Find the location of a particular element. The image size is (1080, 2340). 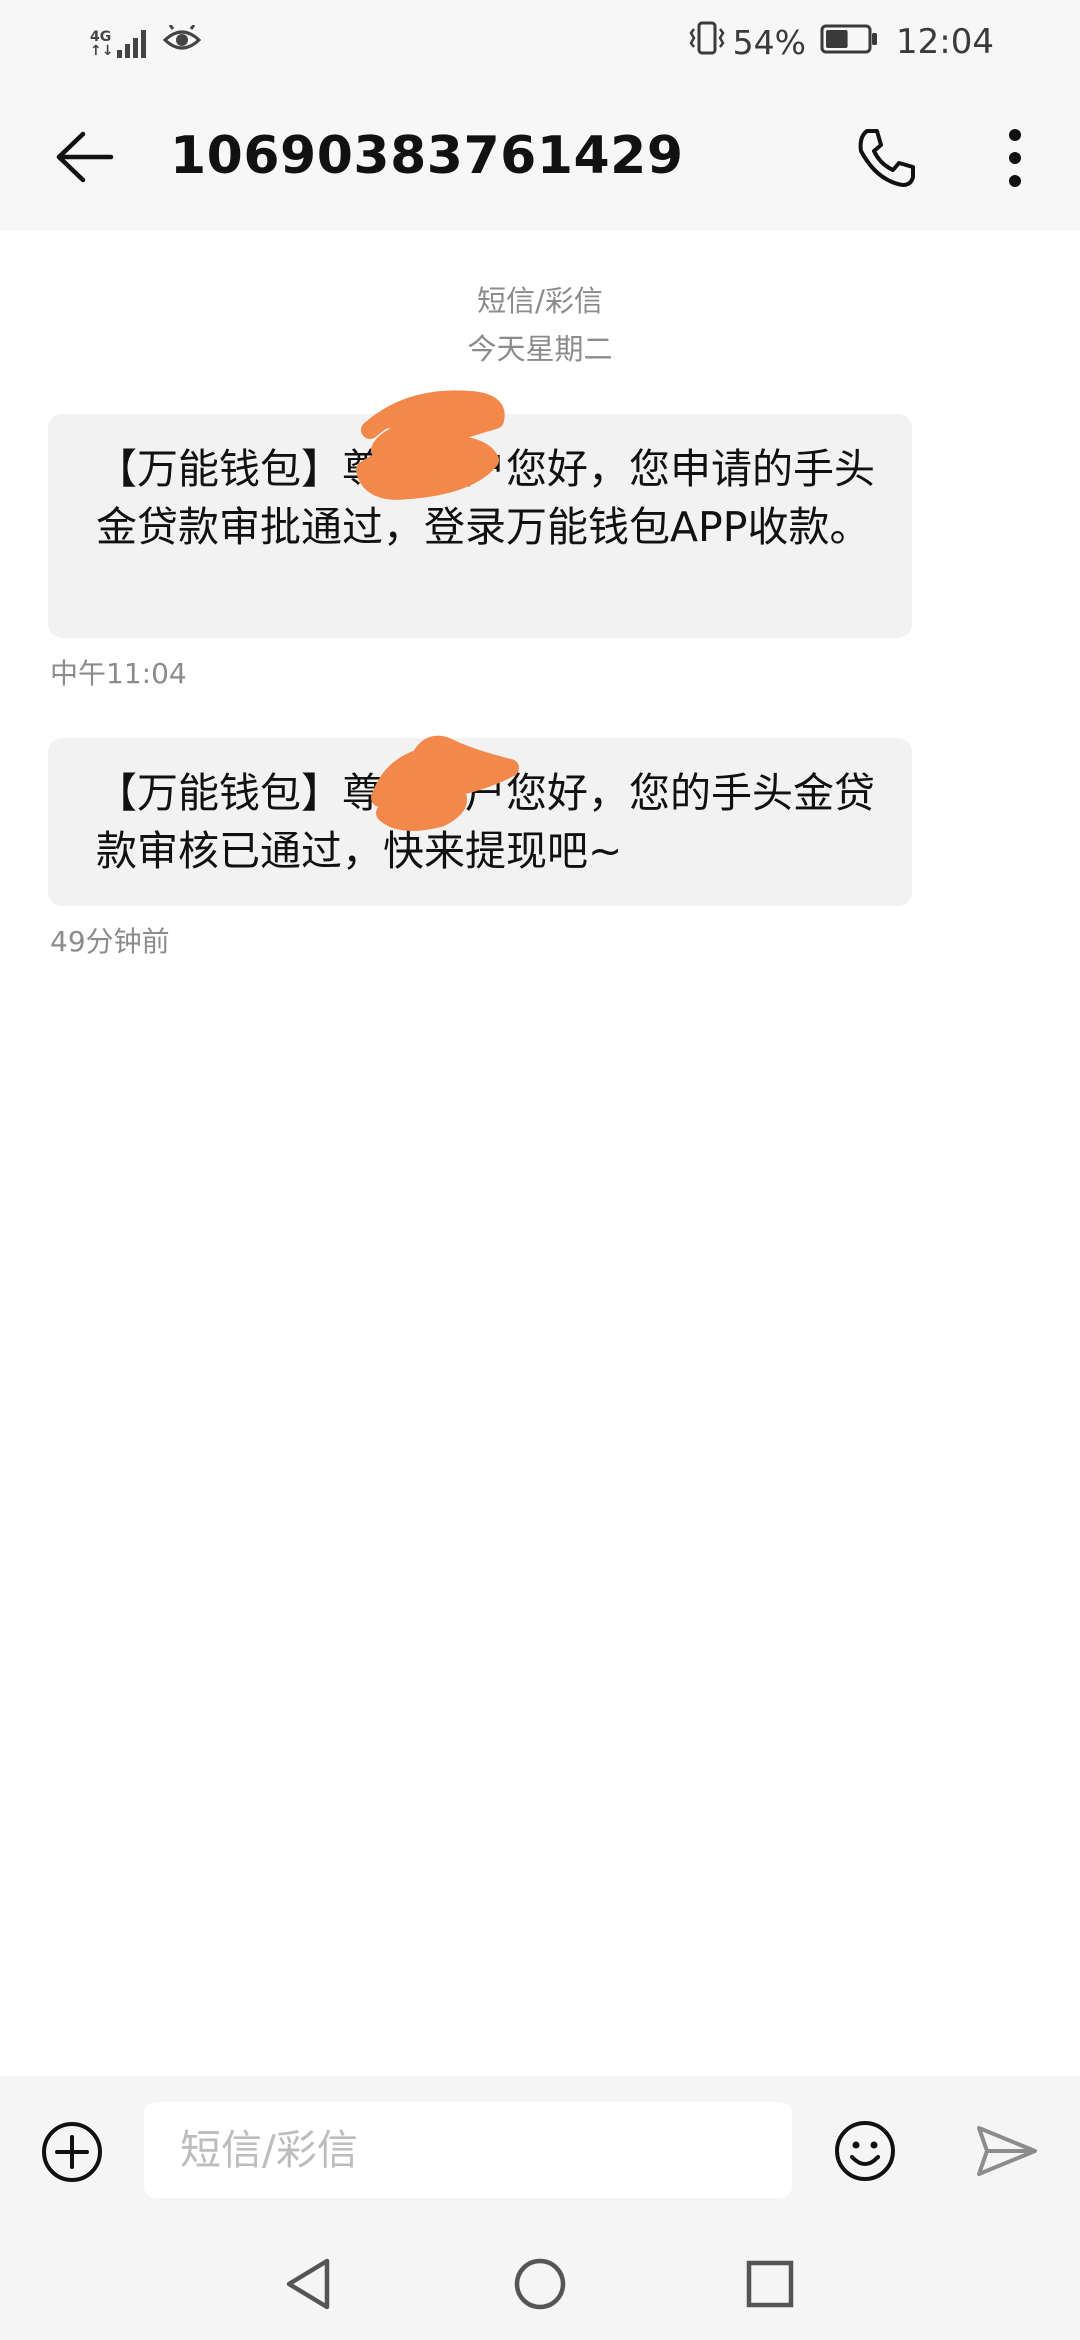

back-arrow-icon is located at coordinates (85, 157).